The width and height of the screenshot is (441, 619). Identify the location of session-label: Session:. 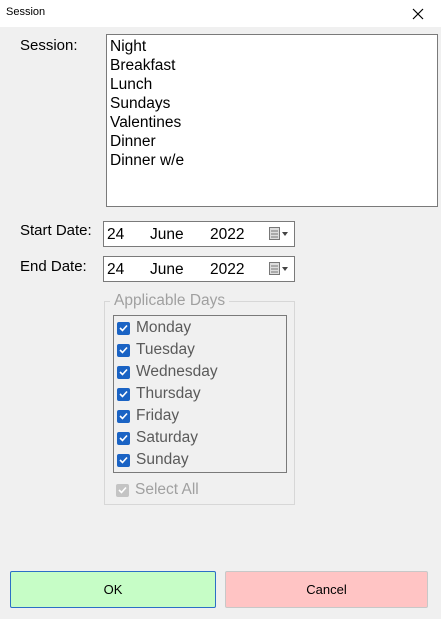
(49, 45).